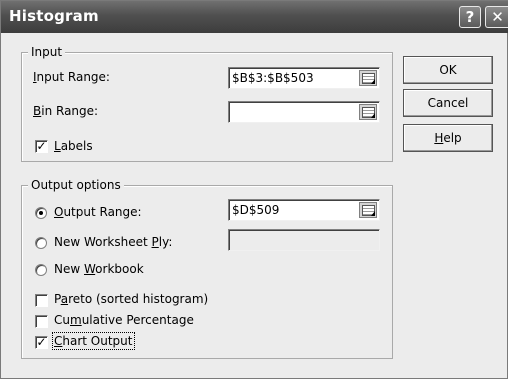 The width and height of the screenshot is (508, 379). I want to click on close-icon: ✕, so click(497, 17).